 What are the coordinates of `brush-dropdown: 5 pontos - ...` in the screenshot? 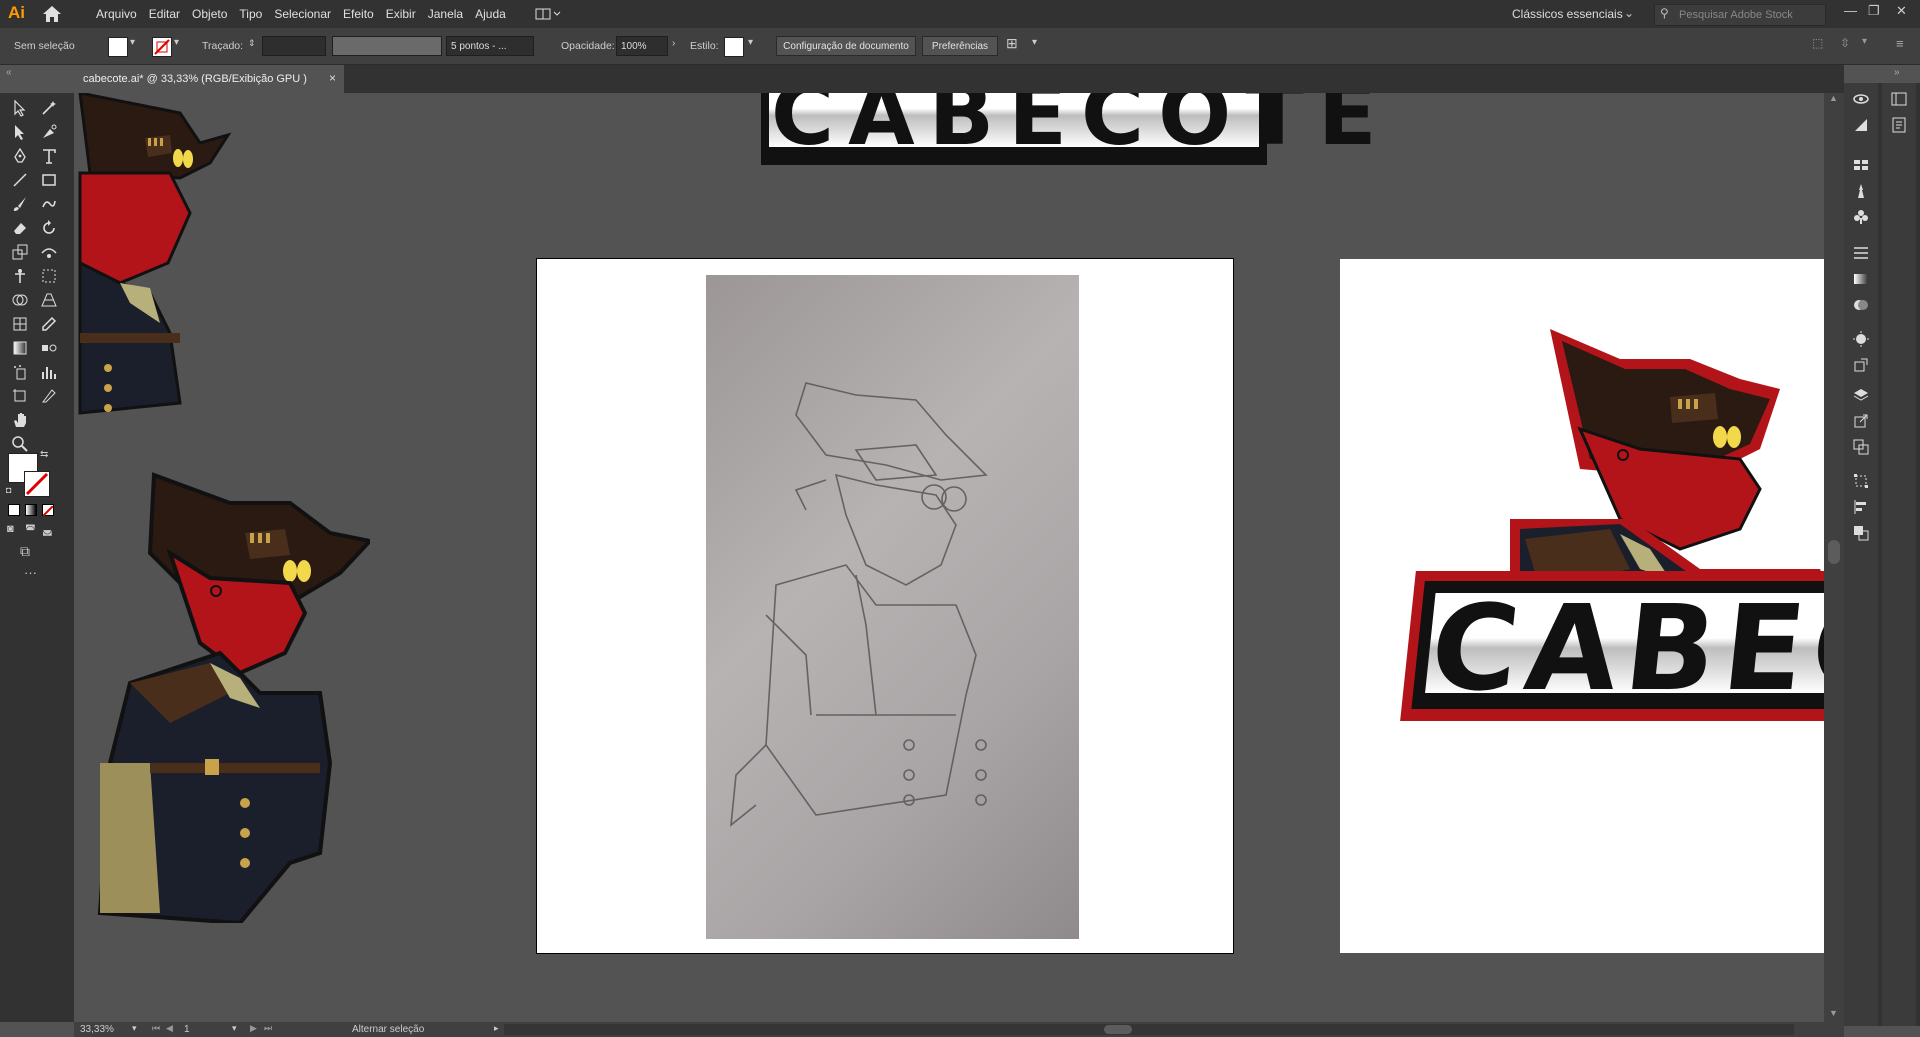 It's located at (490, 46).